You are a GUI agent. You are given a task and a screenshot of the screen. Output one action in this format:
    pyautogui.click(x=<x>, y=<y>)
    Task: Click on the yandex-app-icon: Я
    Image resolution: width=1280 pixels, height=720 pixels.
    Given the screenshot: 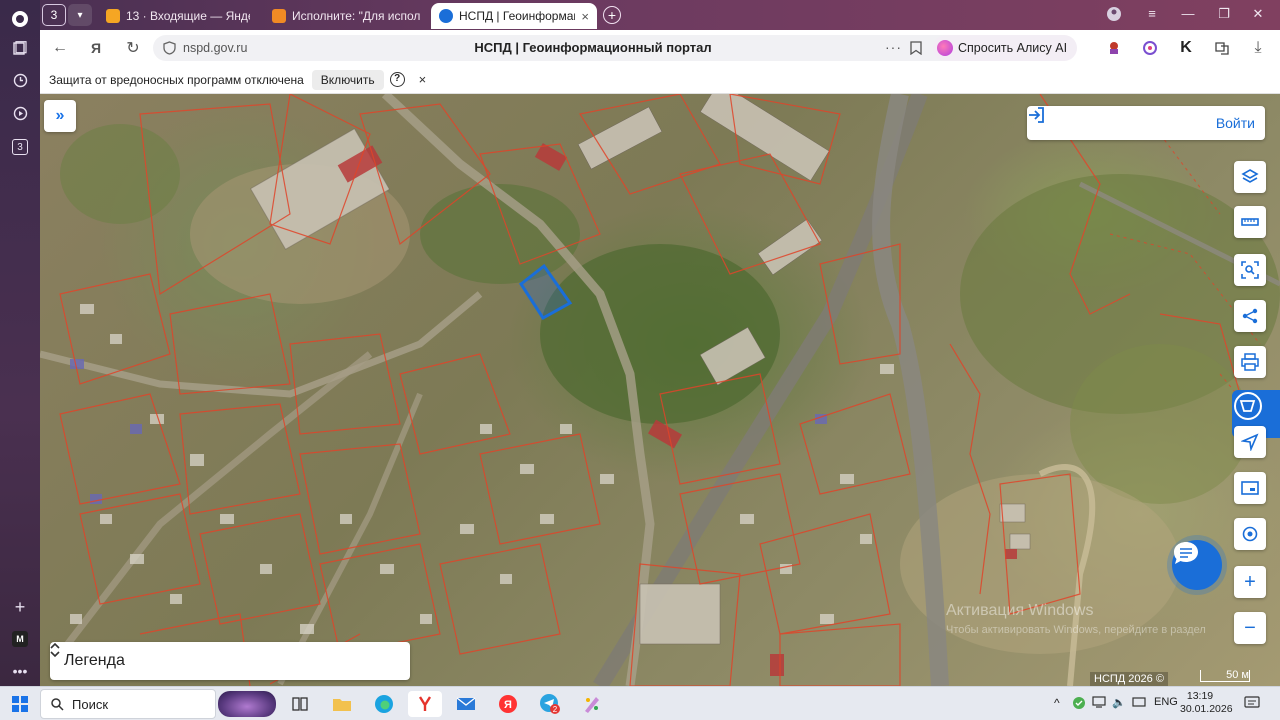 What is the action you would take?
    pyautogui.click(x=508, y=704)
    